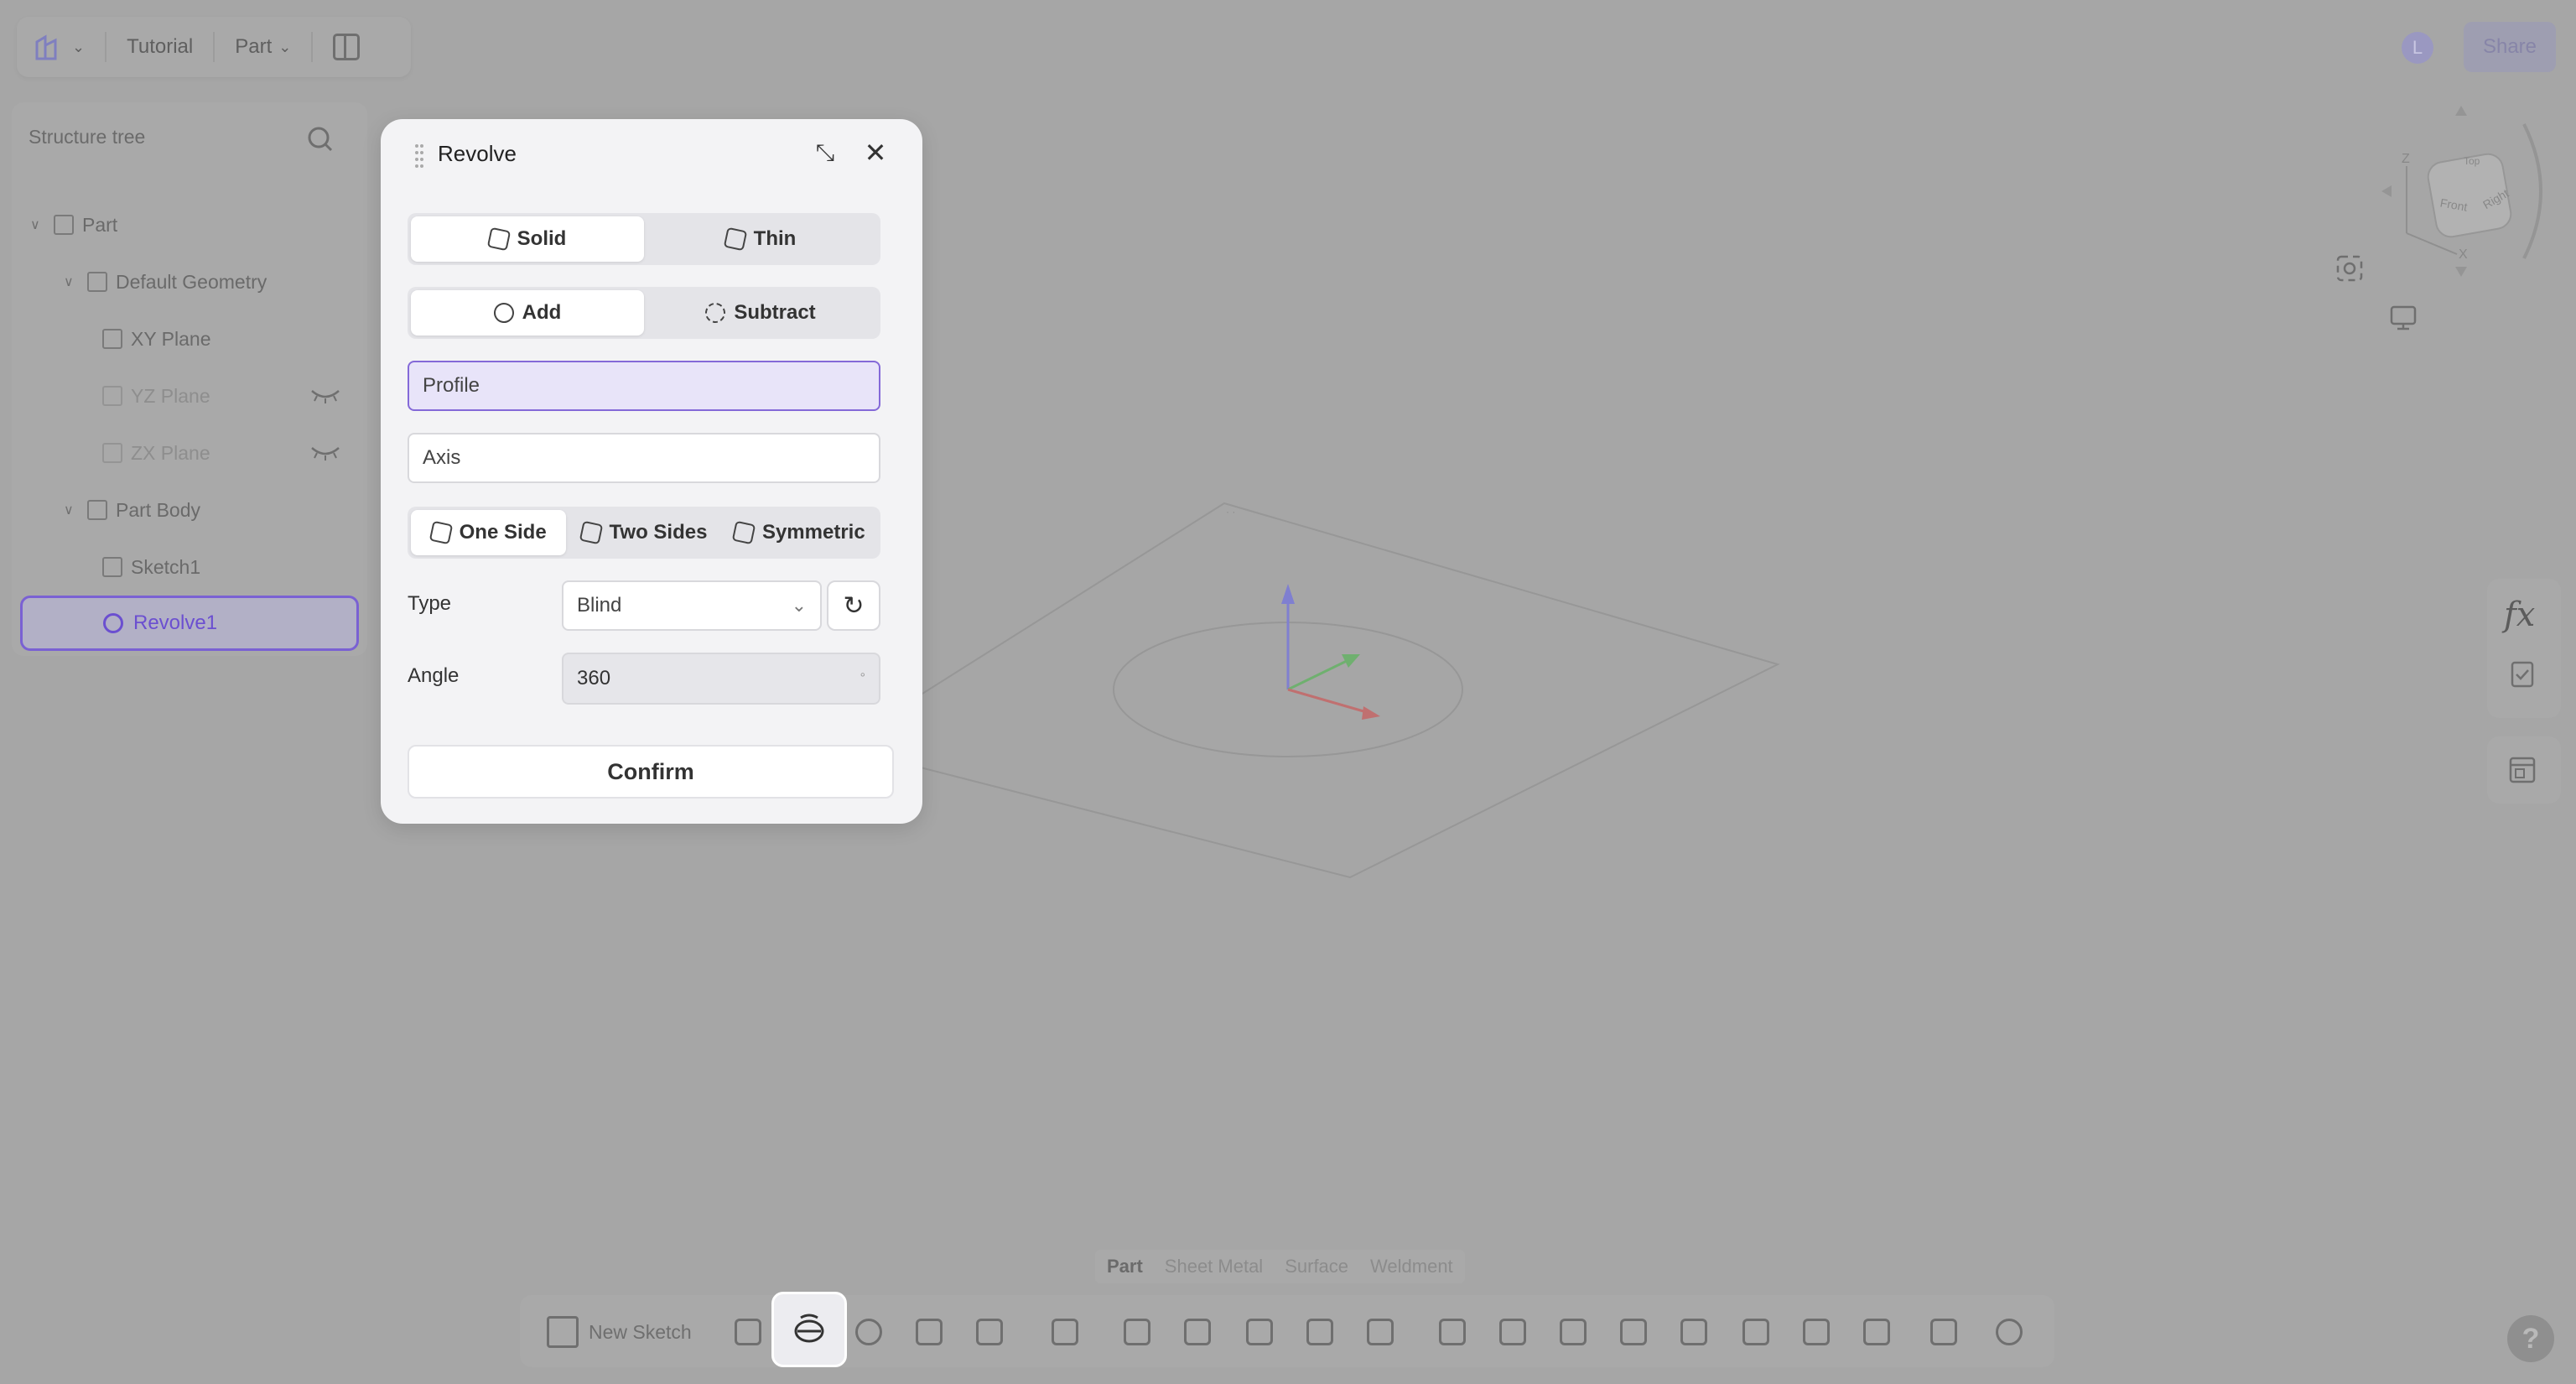 This screenshot has height=1384, width=2576. Describe the element at coordinates (643, 532) in the screenshot. I see `two-sides-option: Two Sides` at that location.